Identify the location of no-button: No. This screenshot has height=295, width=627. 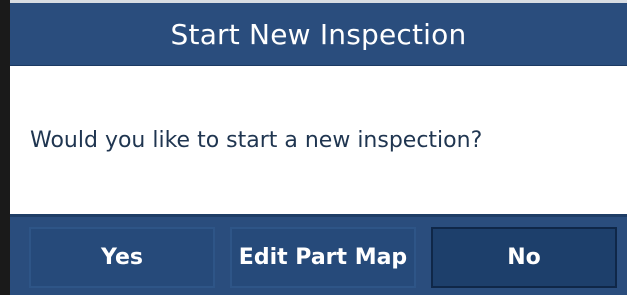
(524, 257).